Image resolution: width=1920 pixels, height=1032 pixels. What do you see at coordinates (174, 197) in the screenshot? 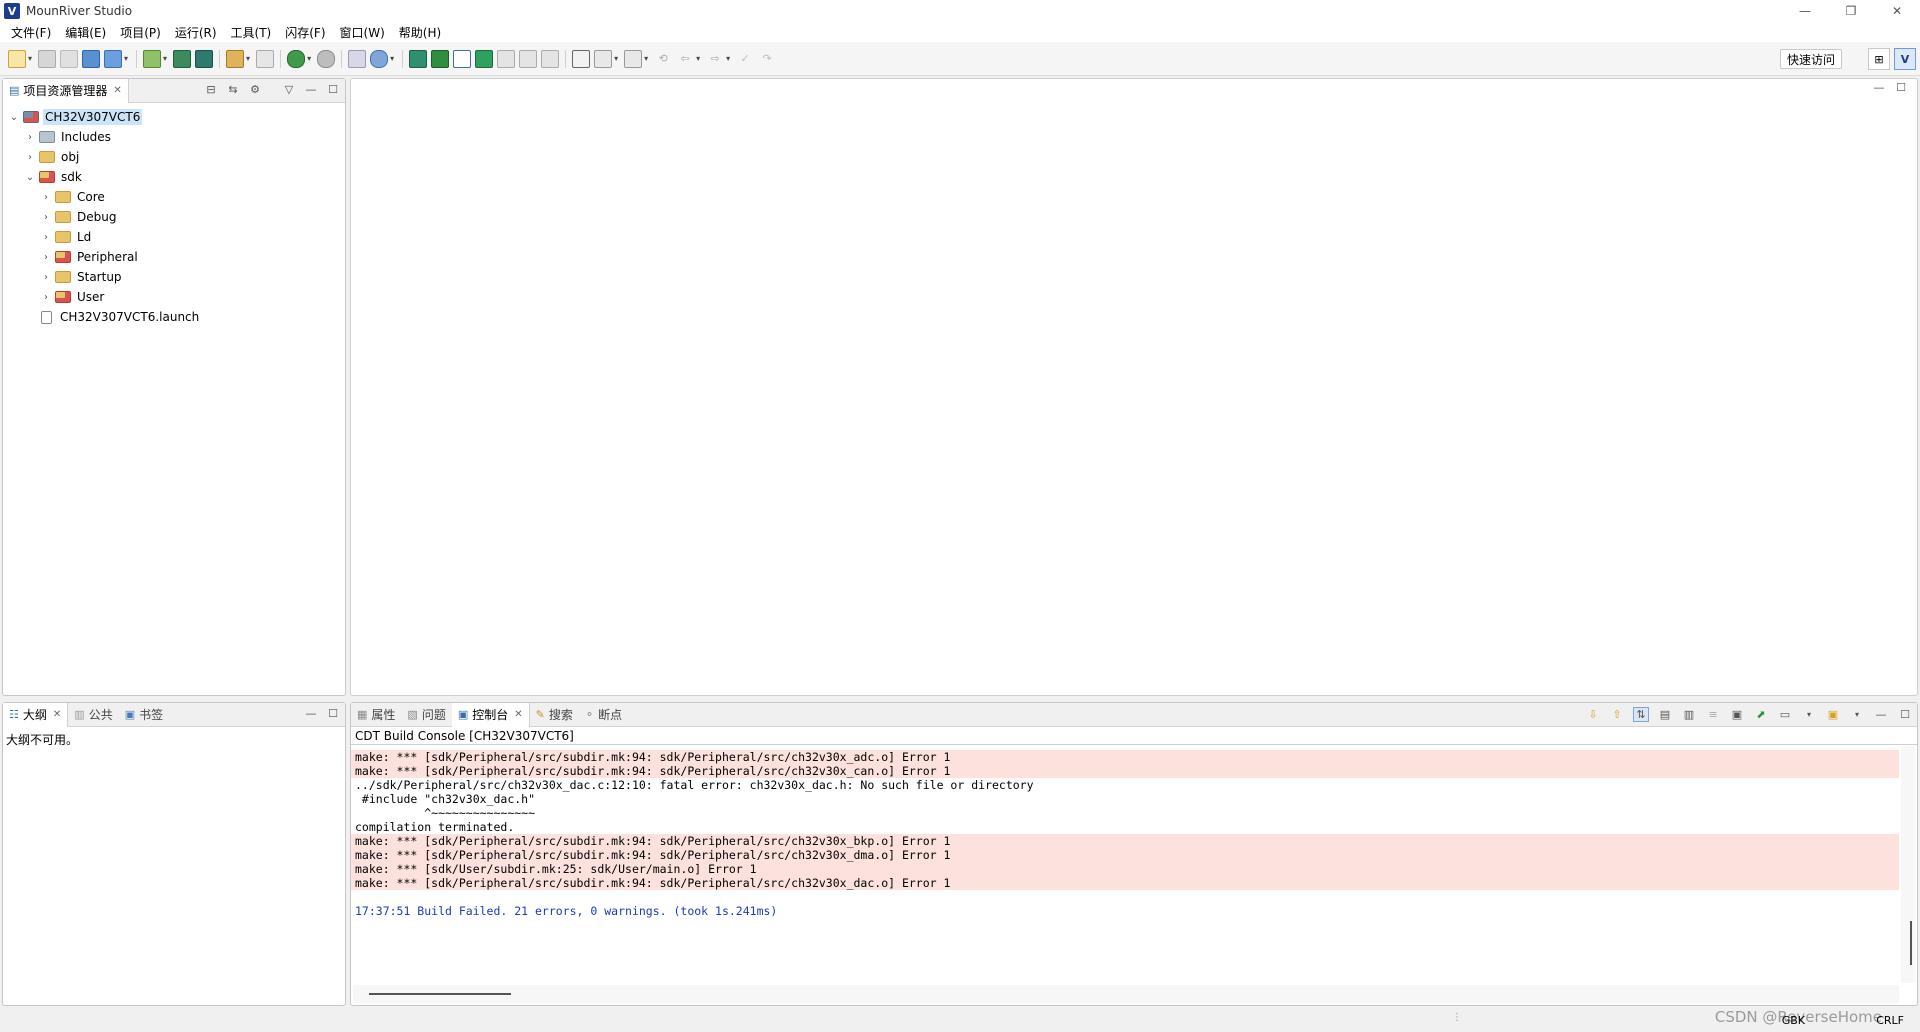
I see `tree-item: › Core` at bounding box center [174, 197].